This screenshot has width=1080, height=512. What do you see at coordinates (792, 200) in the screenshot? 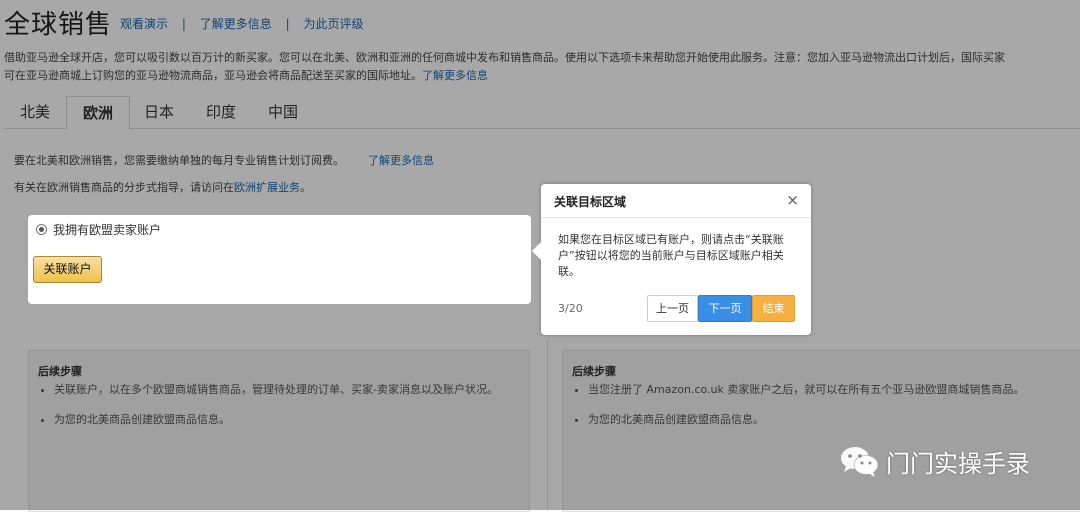
I see `close-icon: ×` at bounding box center [792, 200].